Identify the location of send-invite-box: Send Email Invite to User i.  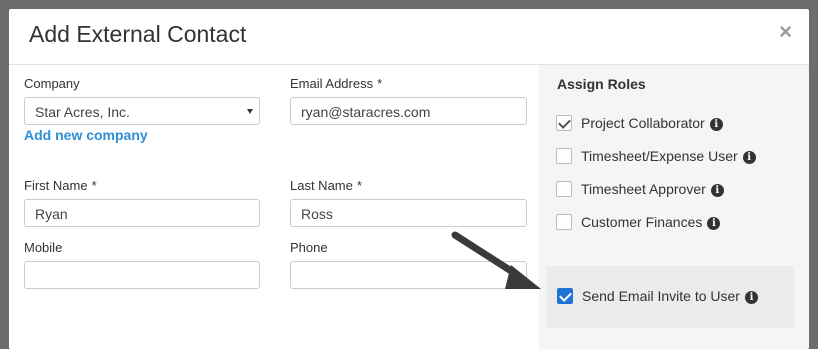
(670, 297).